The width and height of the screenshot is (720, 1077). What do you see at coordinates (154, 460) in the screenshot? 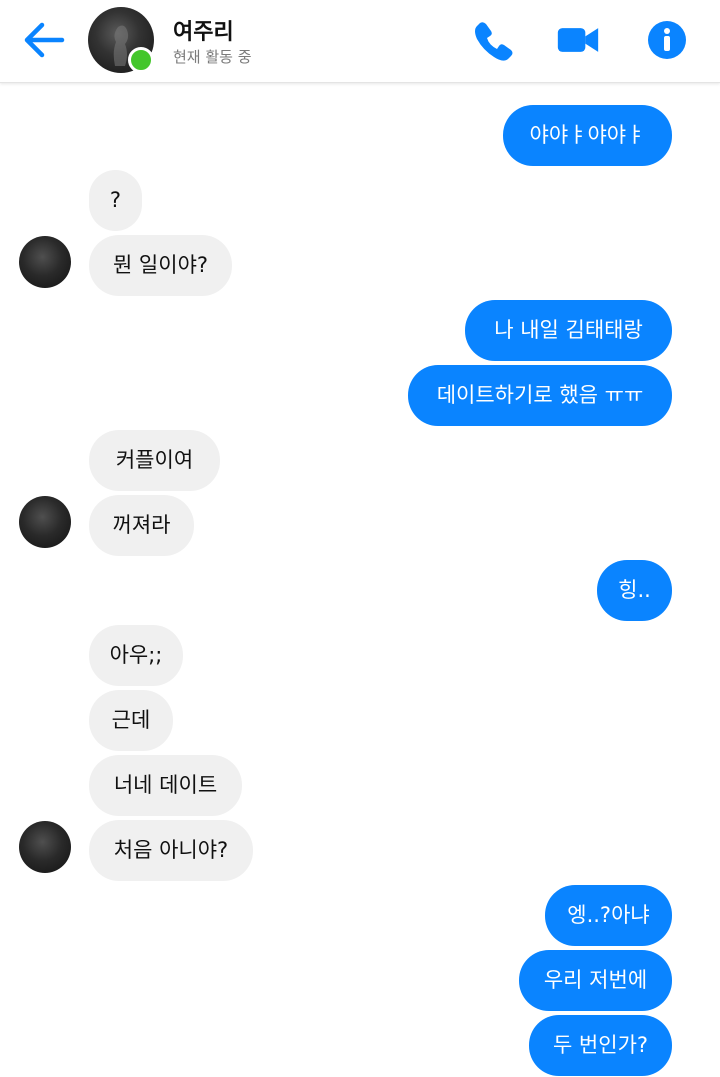
I see `message-bubble-received: 커플이여` at bounding box center [154, 460].